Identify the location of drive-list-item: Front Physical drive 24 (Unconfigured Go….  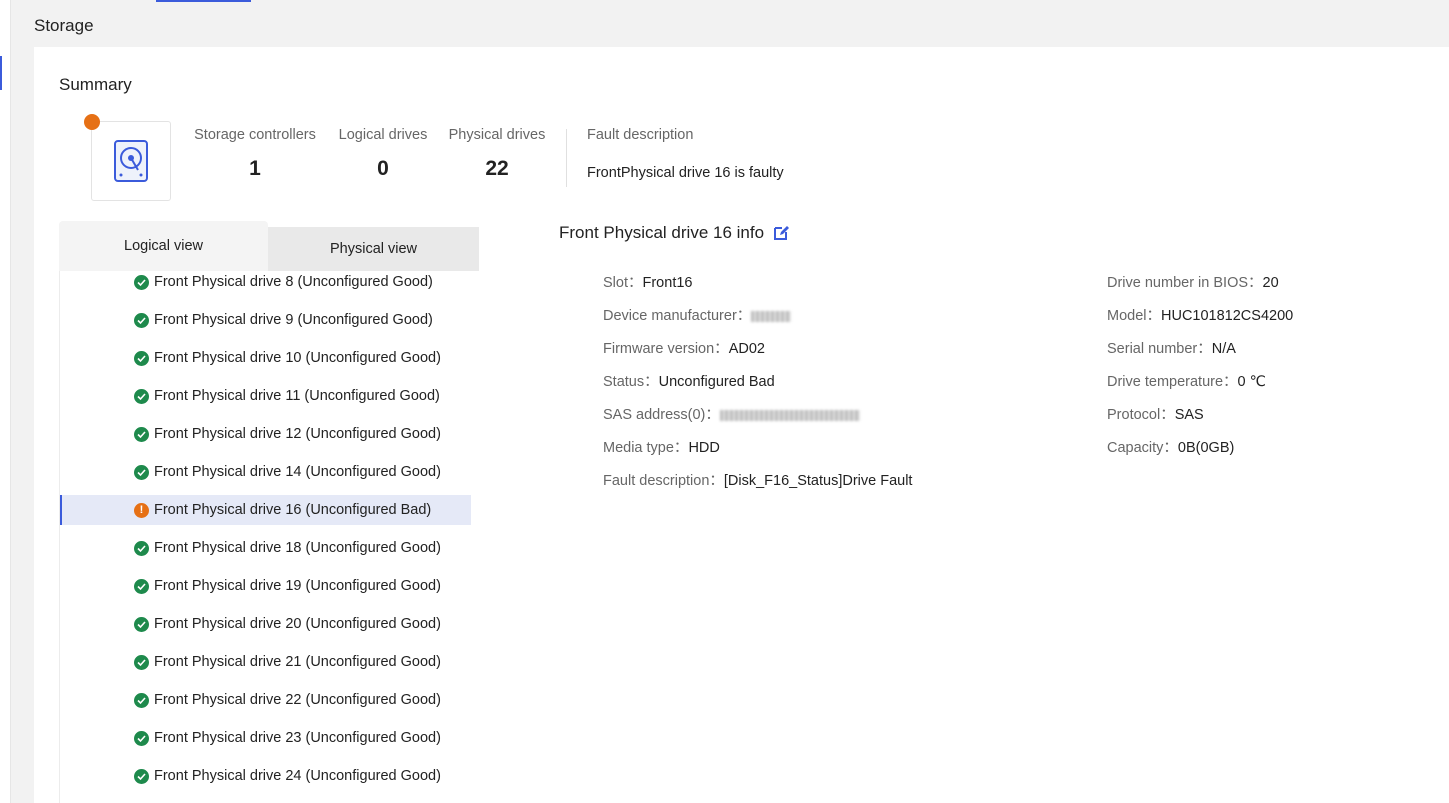
(264, 776).